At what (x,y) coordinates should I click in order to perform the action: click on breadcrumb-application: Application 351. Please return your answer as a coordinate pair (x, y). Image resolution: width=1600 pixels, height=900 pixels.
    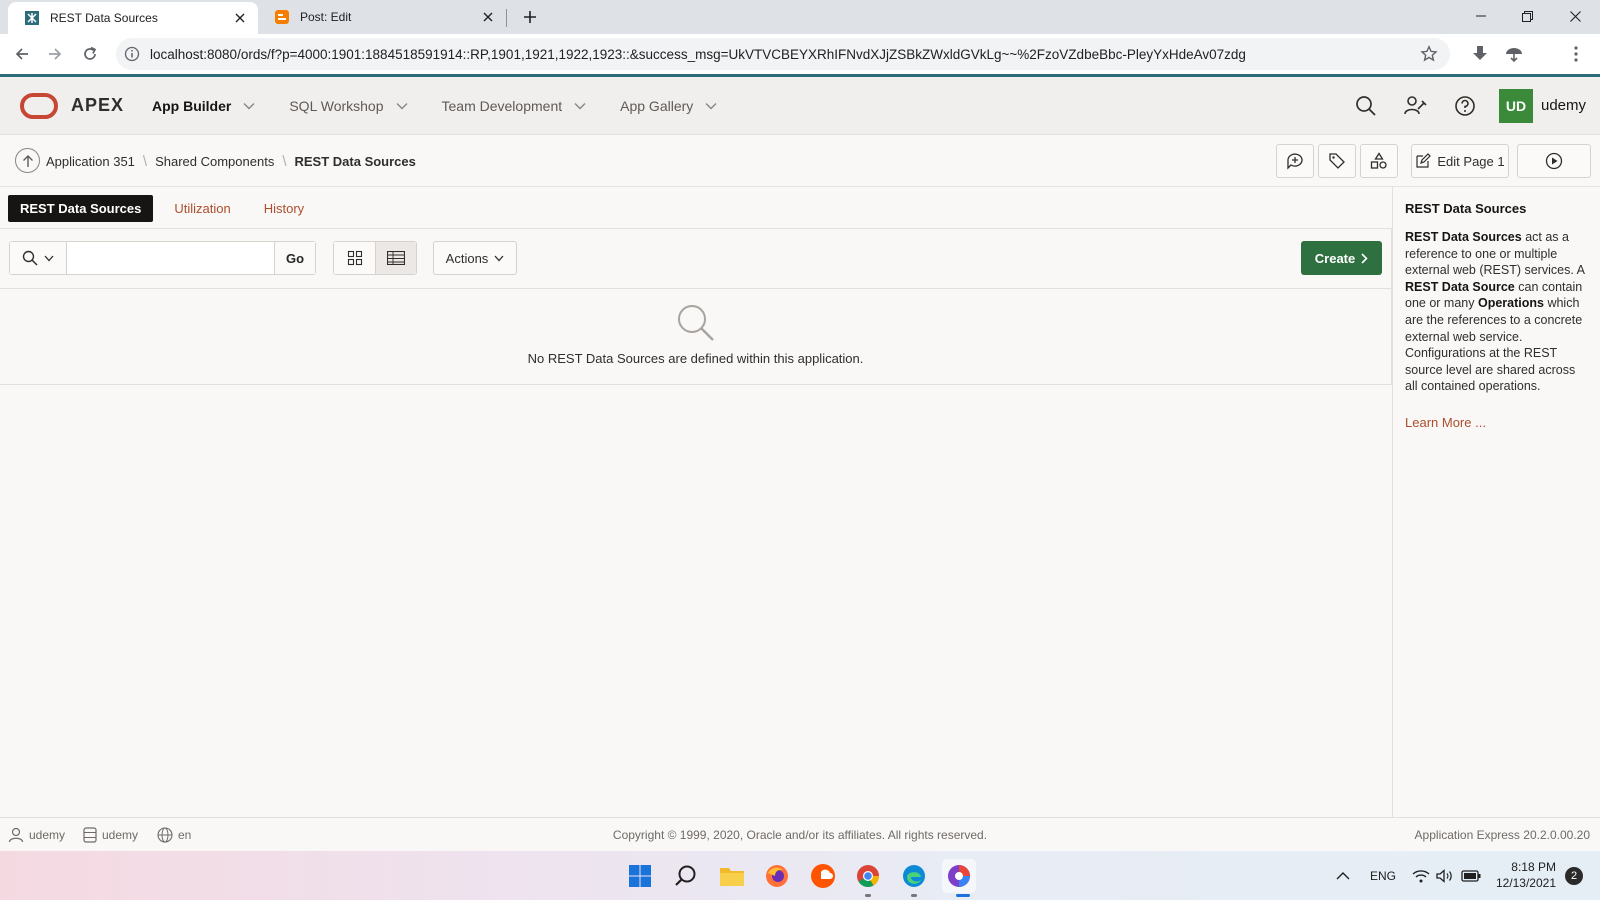
    Looking at the image, I should click on (90, 161).